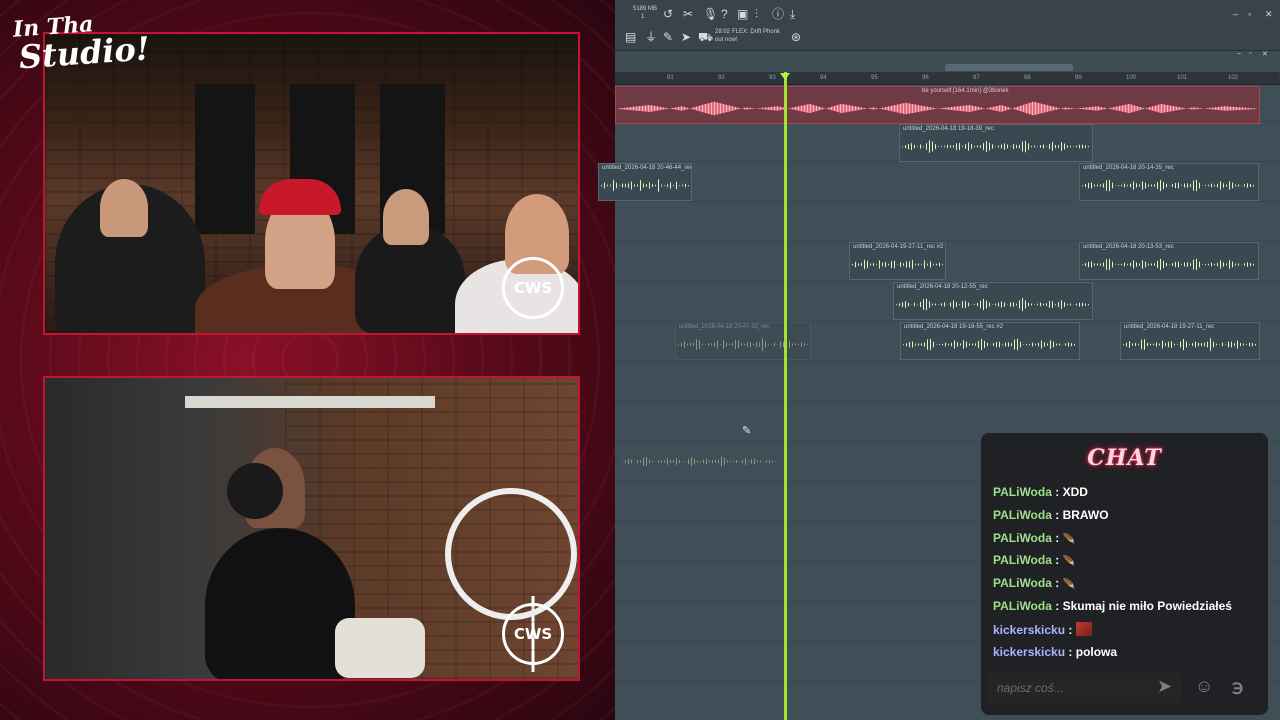  Describe the element at coordinates (785, 76) in the screenshot. I see `playhead-marker` at that location.